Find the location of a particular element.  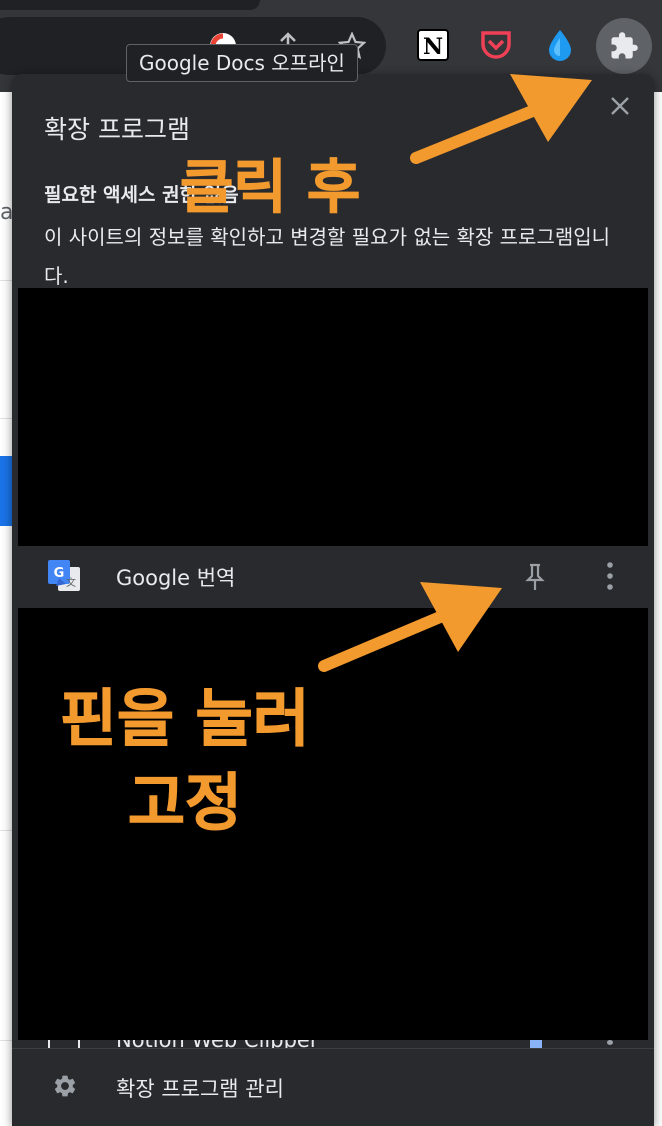

google-translate-icon: G 文 is located at coordinates (64, 578).